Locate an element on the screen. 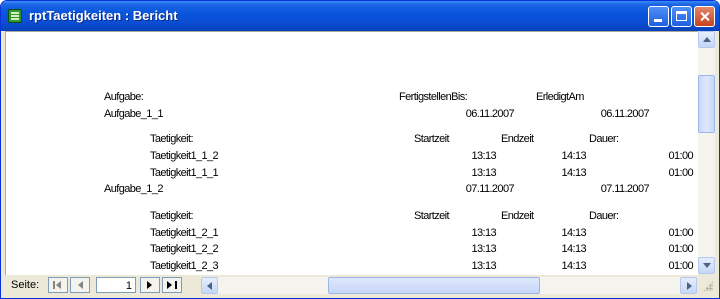 This screenshot has height=299, width=720. row-taetigkeit: Taetigkeit1_2_3 is located at coordinates (184, 266).